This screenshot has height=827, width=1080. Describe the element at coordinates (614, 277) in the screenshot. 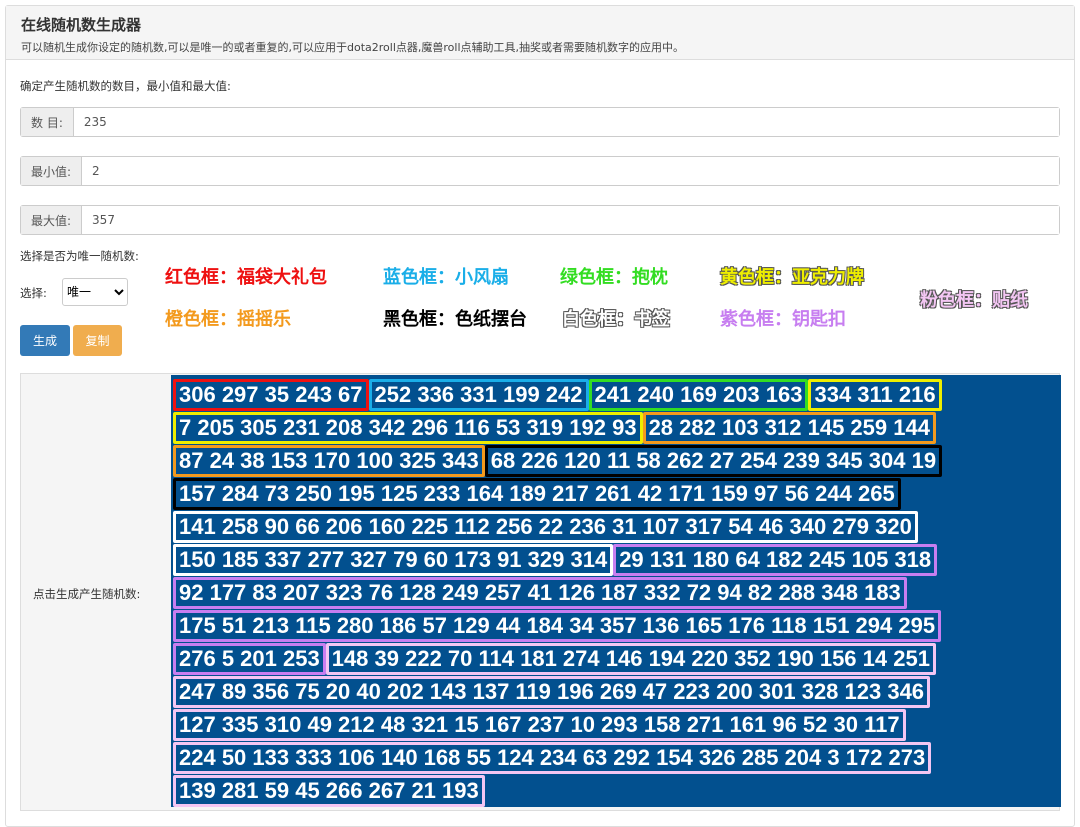

I see `legend-item: 绿色框：抱枕` at that location.